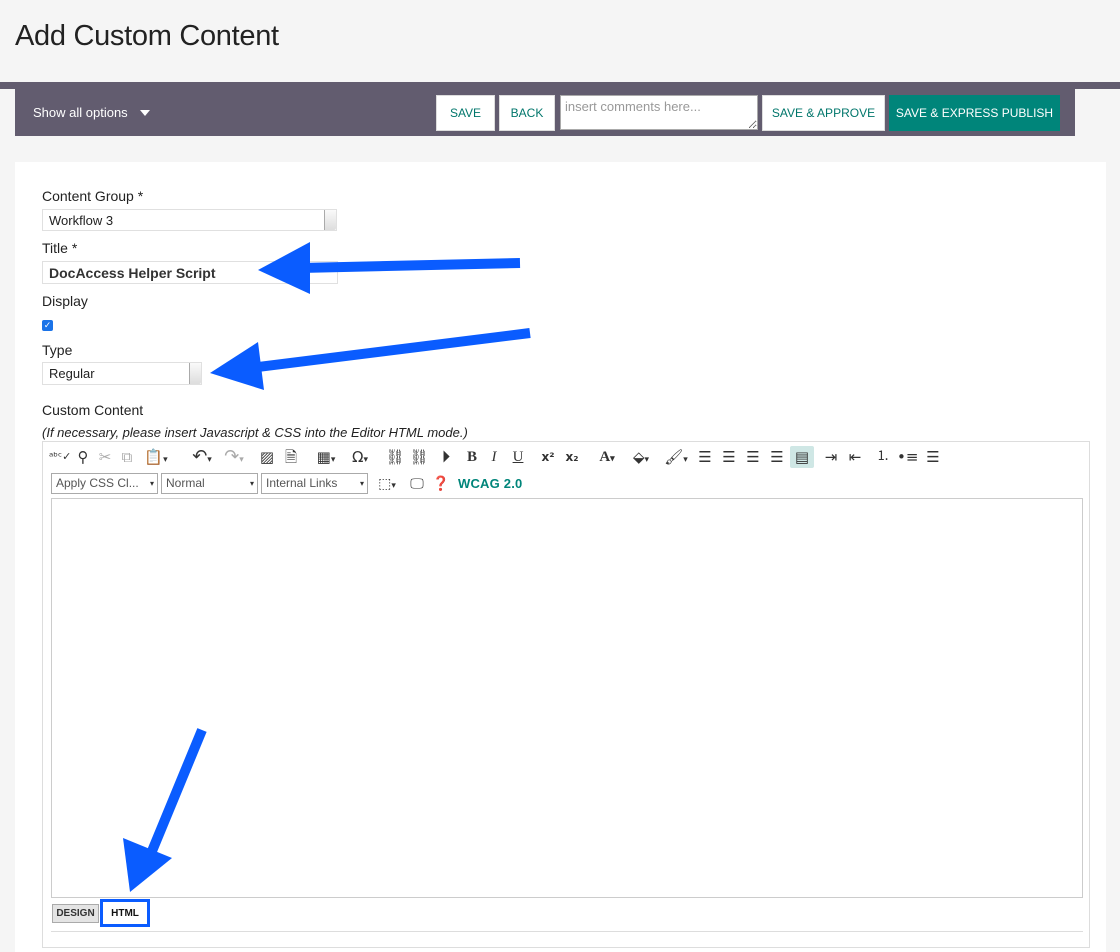 The image size is (1120, 952). Describe the element at coordinates (60, 457) in the screenshot. I see `spellcheck-icon: ᵃᵇᶜ✓` at that location.